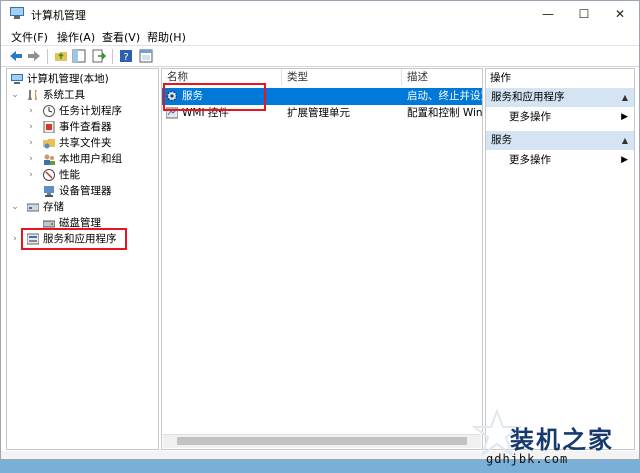  What do you see at coordinates (584, 14) in the screenshot?
I see `maximize-button: ☐` at bounding box center [584, 14].